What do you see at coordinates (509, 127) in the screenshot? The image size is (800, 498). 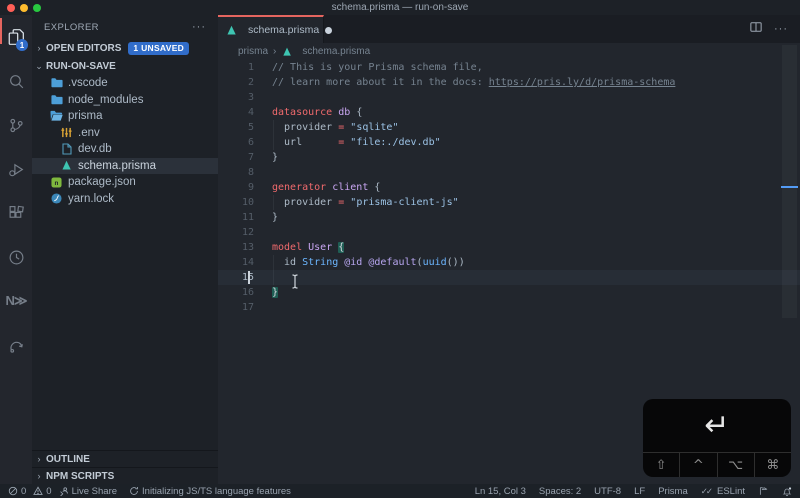 I see `code-line-5: 5 provider = "sqlite"` at bounding box center [509, 127].